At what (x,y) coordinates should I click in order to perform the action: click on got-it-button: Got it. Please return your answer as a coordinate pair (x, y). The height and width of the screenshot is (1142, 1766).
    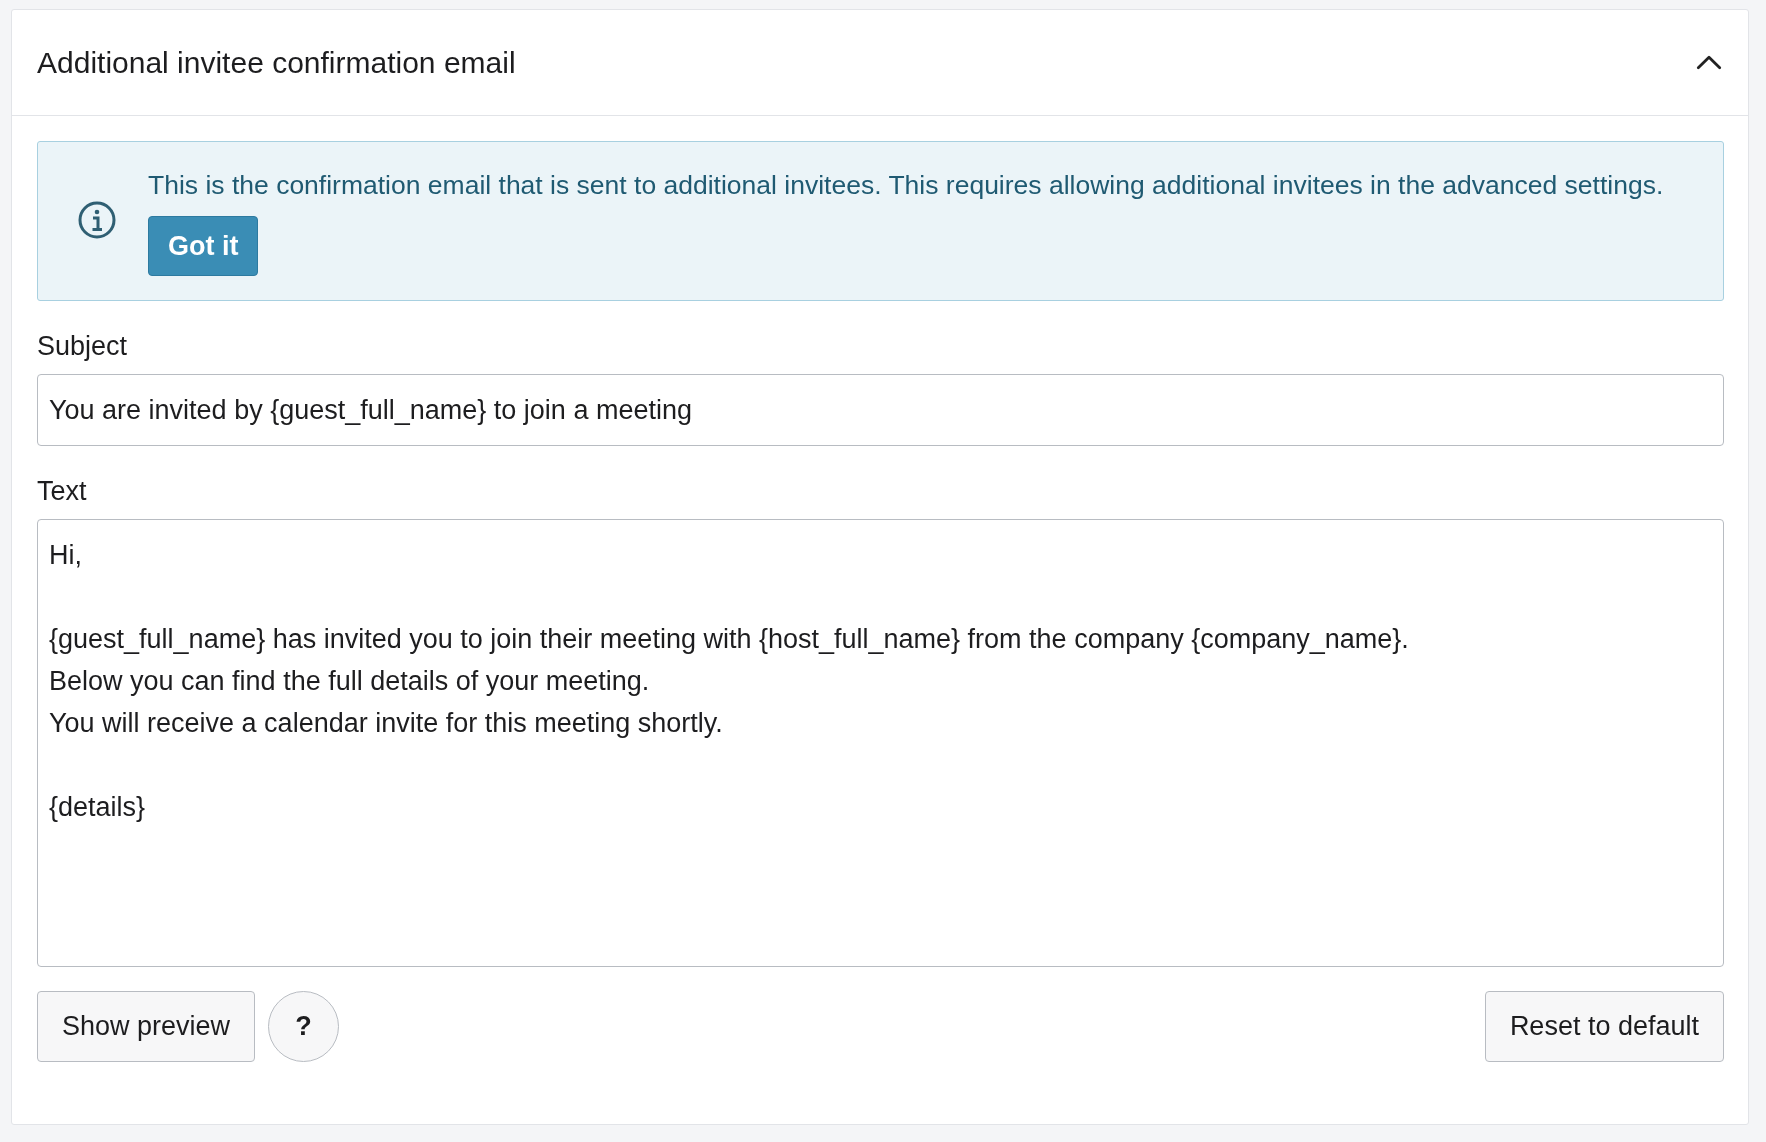
    Looking at the image, I should click on (203, 246).